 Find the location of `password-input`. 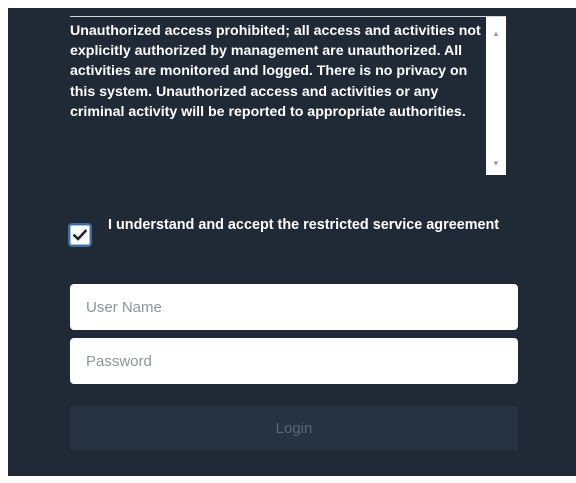

password-input is located at coordinates (294, 361).